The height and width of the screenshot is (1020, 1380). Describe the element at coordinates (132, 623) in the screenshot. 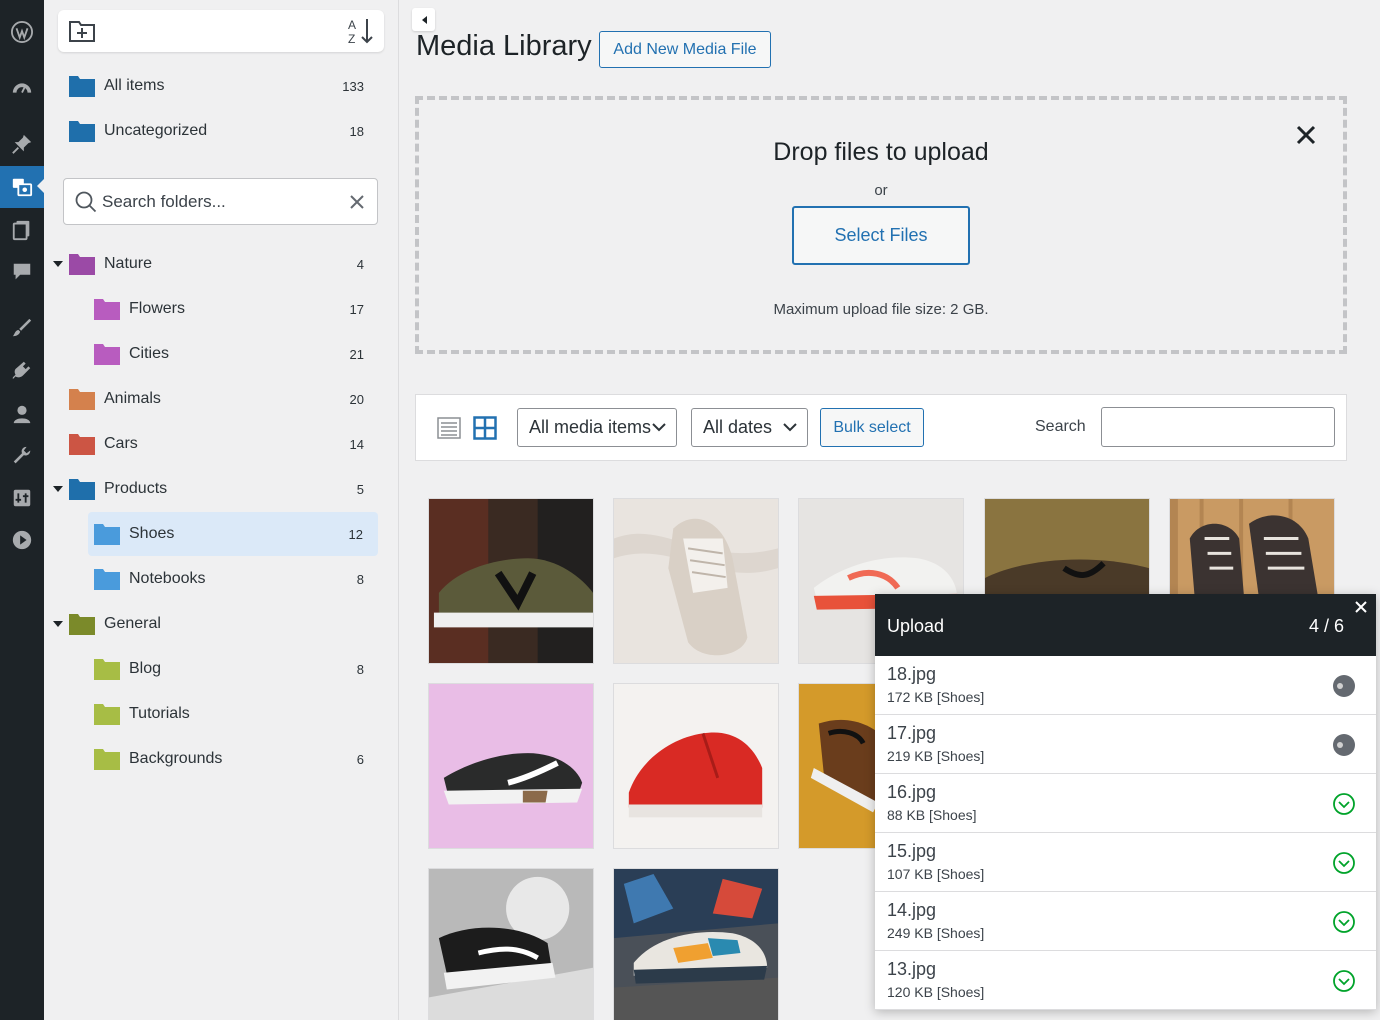

I see `folder-label: General` at that location.